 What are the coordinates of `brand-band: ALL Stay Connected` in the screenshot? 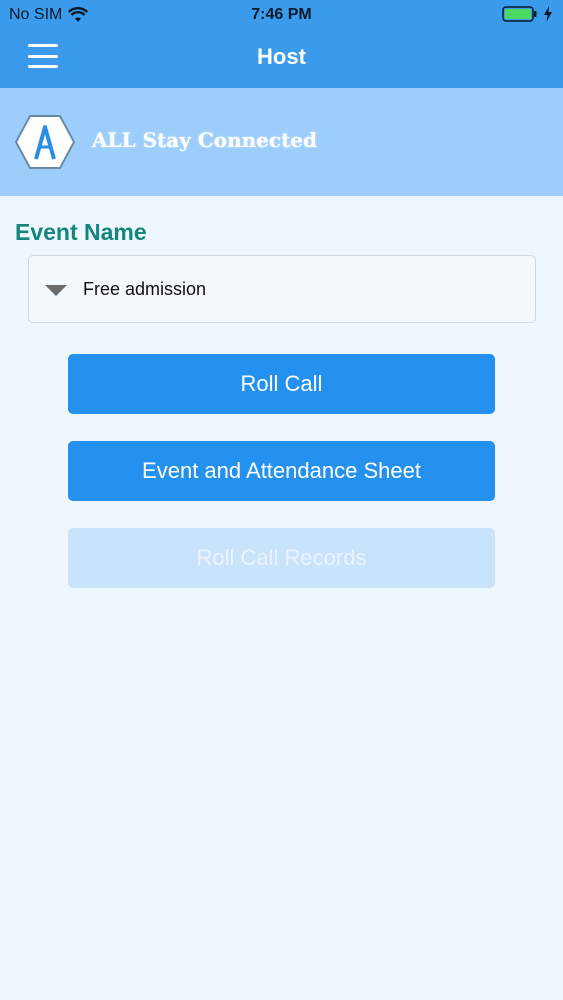 It's located at (281, 142).